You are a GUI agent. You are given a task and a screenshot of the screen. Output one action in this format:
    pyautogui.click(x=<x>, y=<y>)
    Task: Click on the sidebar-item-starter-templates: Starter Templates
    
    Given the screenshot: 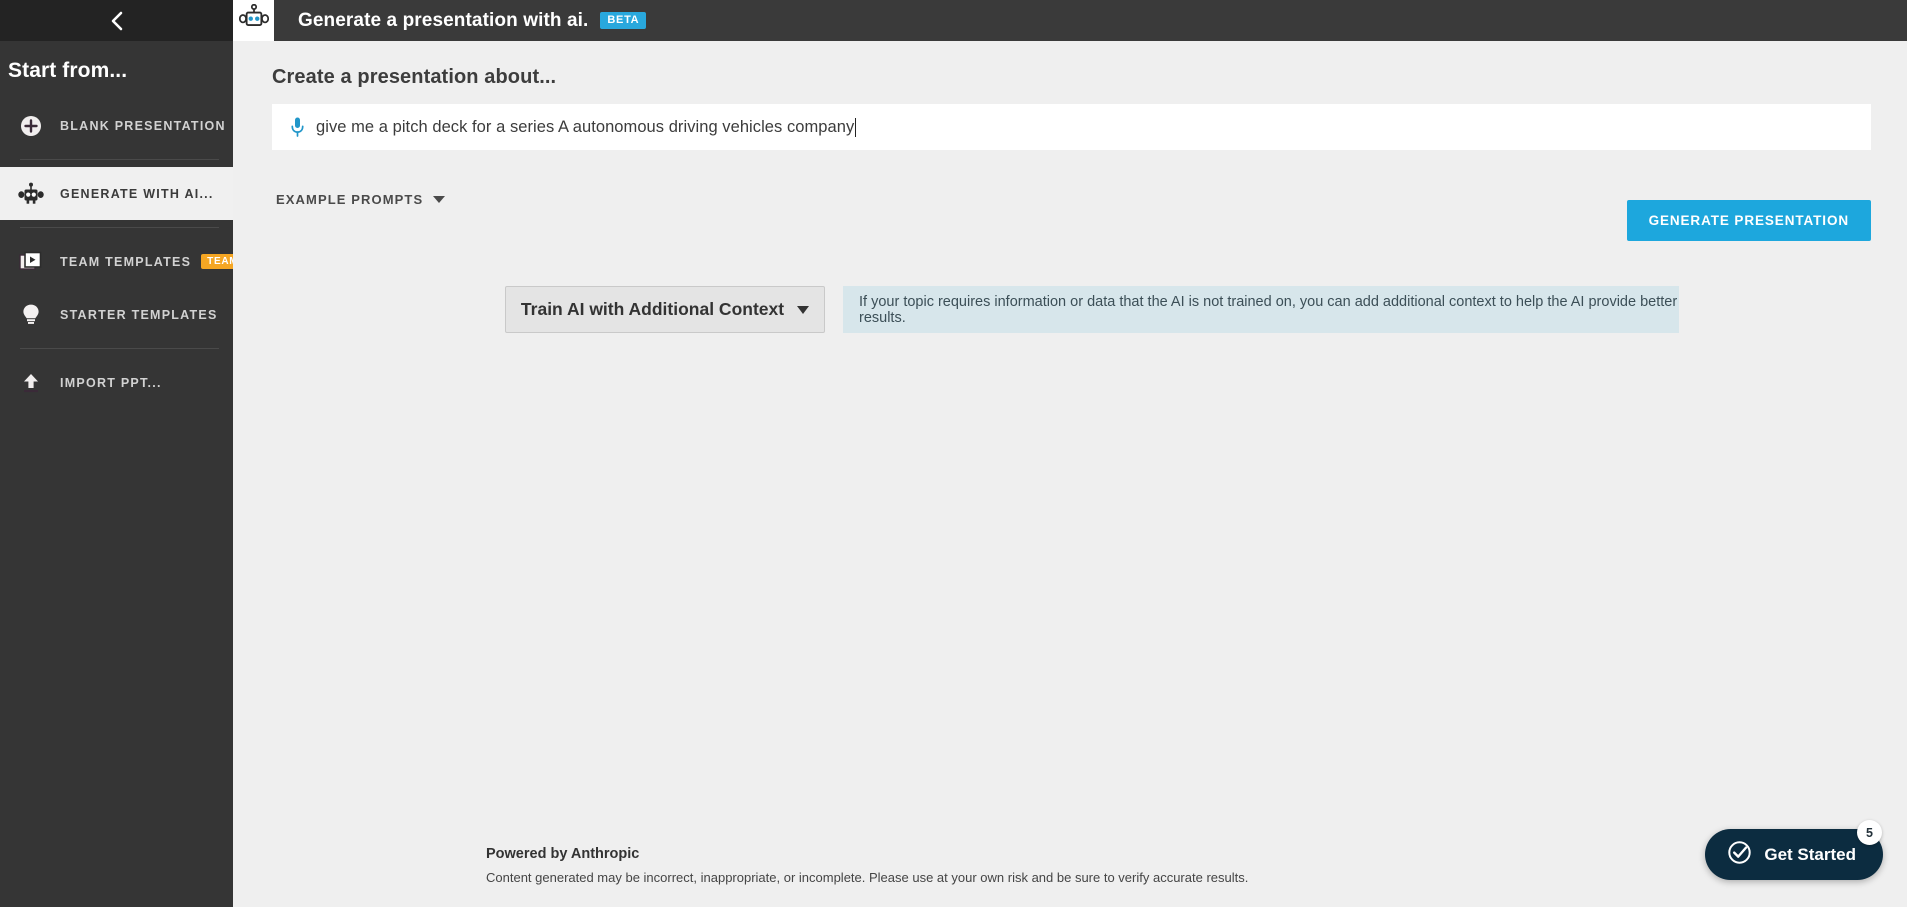 What is the action you would take?
    pyautogui.click(x=116, y=314)
    